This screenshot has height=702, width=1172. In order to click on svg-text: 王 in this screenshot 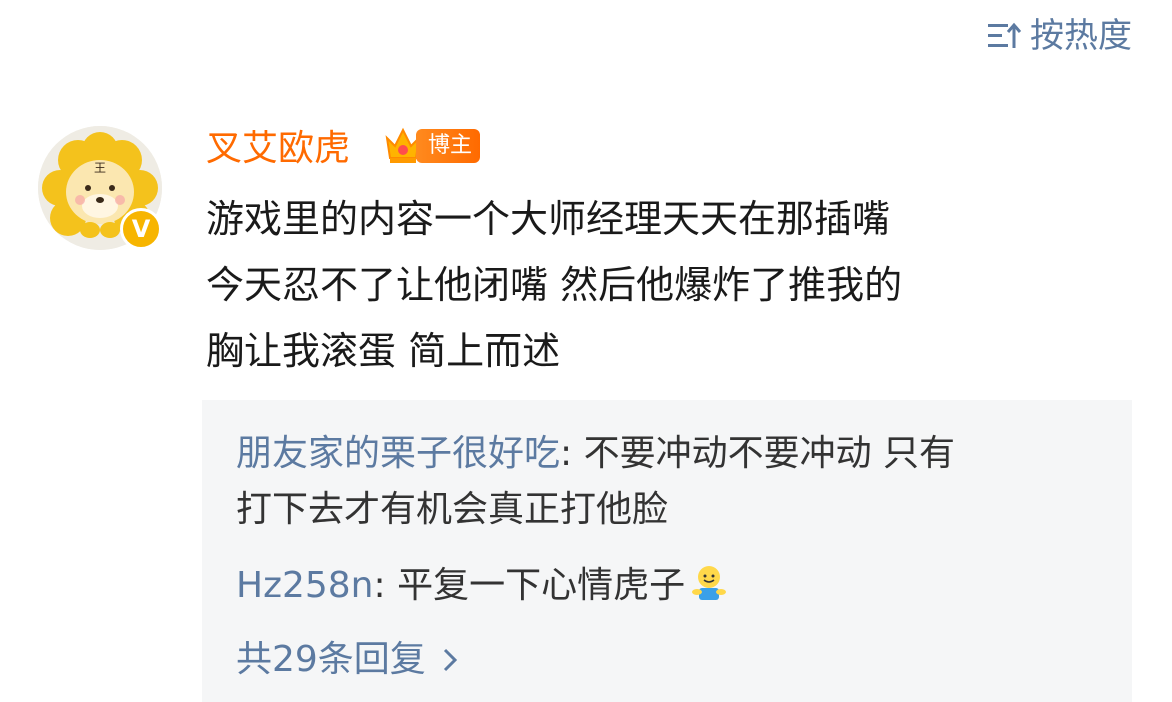, I will do `click(100, 168)`.